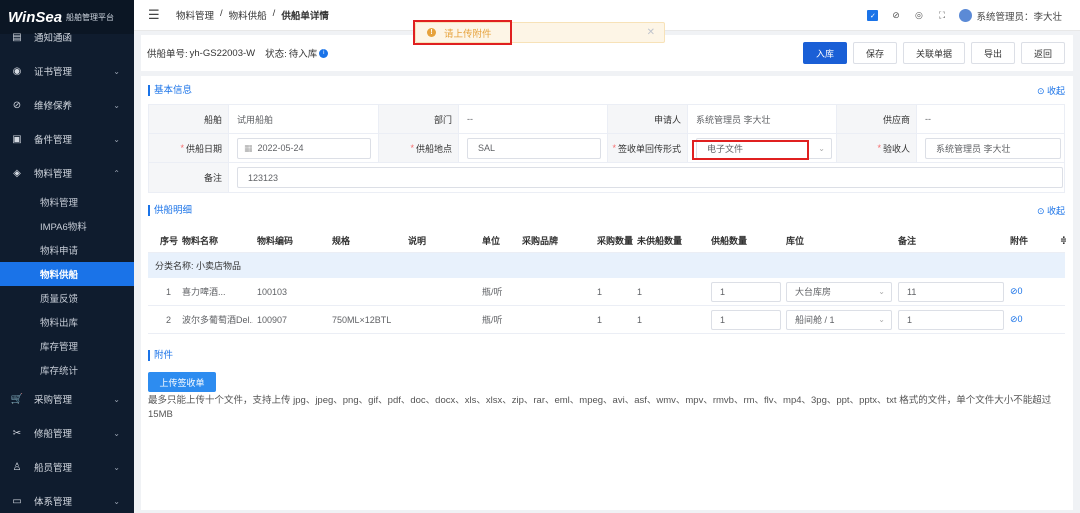 This screenshot has width=1080, height=513. What do you see at coordinates (606, 119) in the screenshot?
I see `grid-row: 船舶 试用船舶 部门 -- 申请人 系统管理员 李大壮 供应商 --` at bounding box center [606, 119].